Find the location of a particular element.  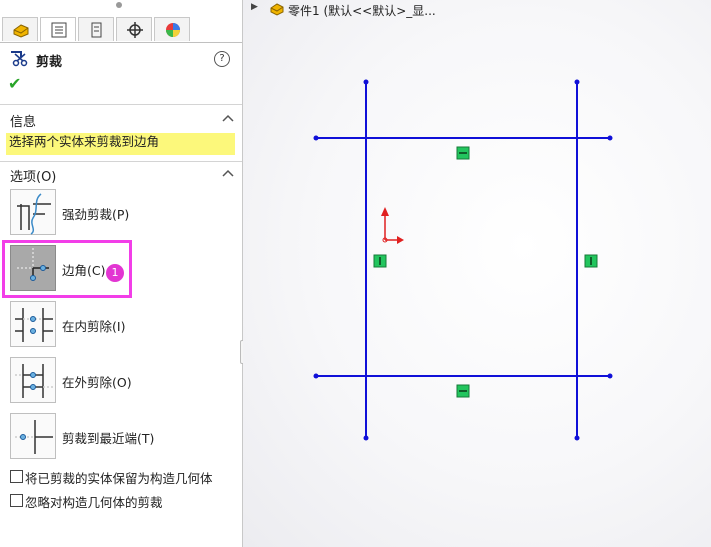

manager-tabs is located at coordinates (121, 28).